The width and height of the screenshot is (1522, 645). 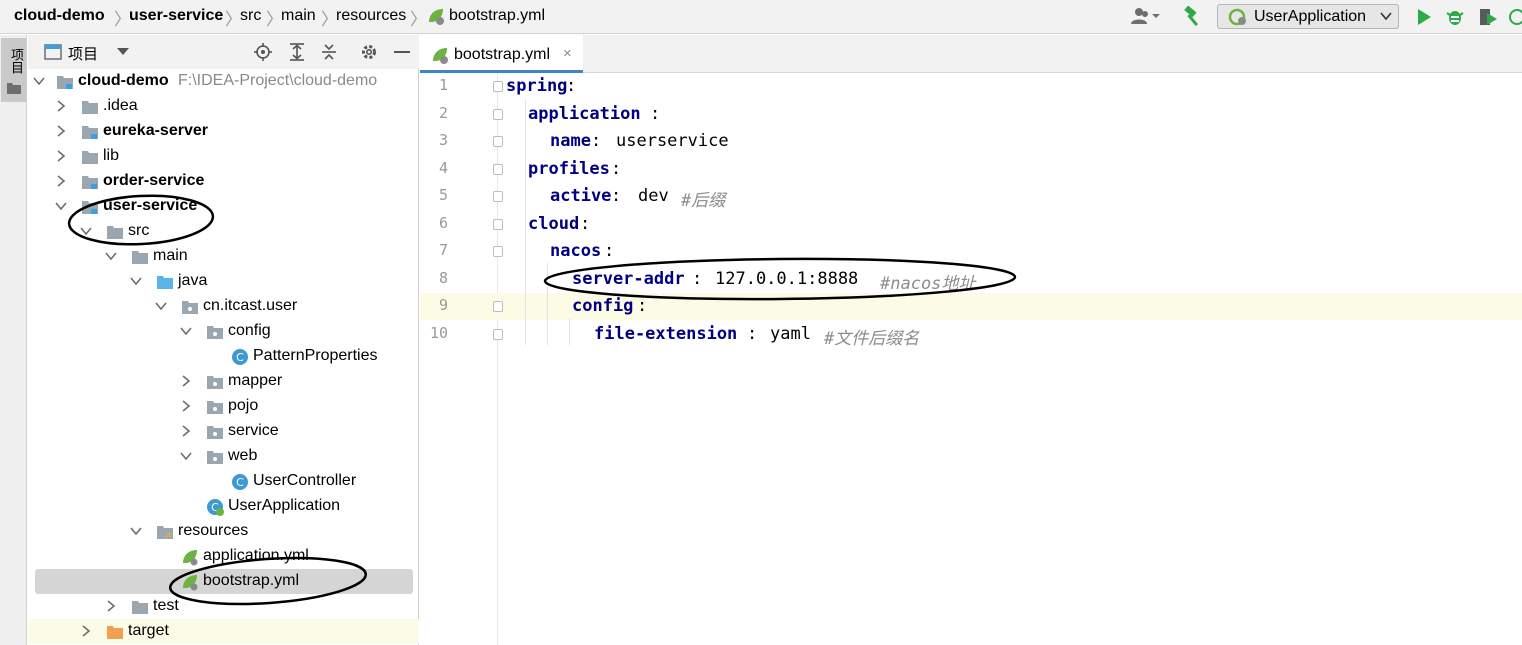 What do you see at coordinates (59, 16) in the screenshot?
I see `breadcrumb-cloud-demo: cloud-demo` at bounding box center [59, 16].